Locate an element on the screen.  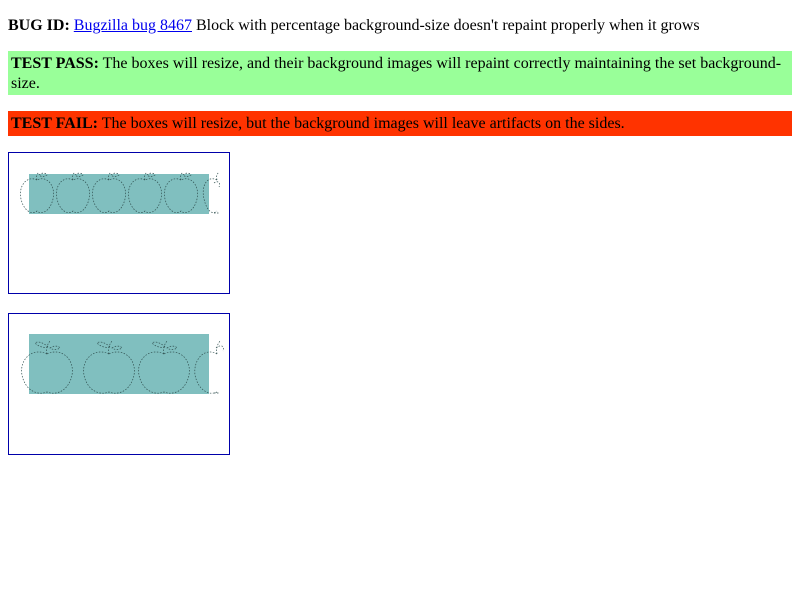
test-pass-label: TEST PASS: is located at coordinates (55, 63).